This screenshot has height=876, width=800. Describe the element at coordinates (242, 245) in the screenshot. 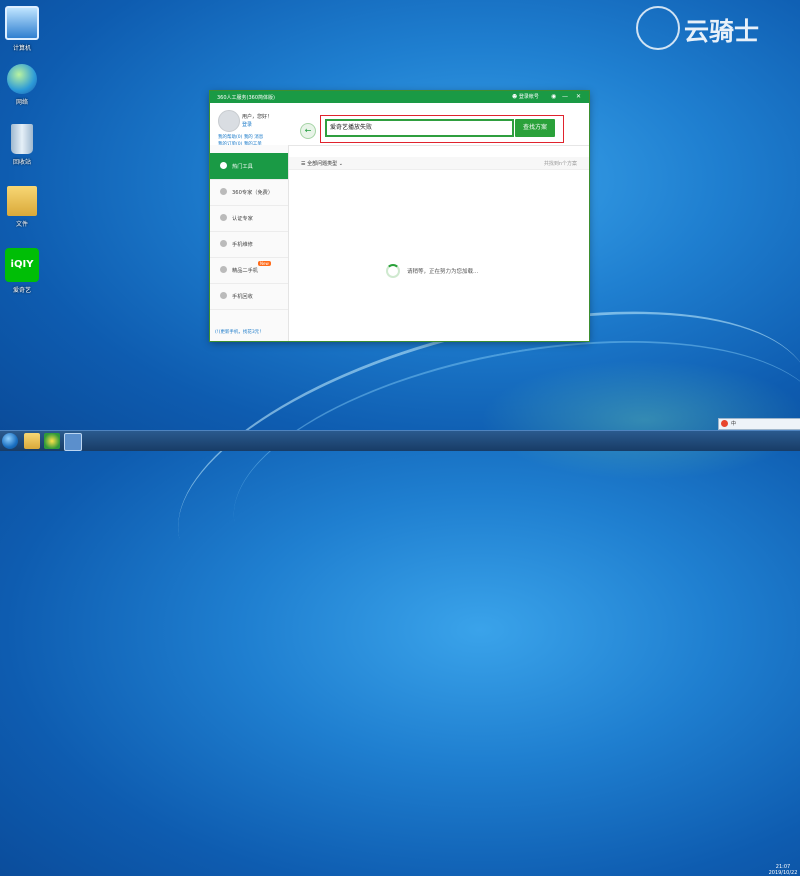

I see `sidebar-item-label: 手机维修` at that location.